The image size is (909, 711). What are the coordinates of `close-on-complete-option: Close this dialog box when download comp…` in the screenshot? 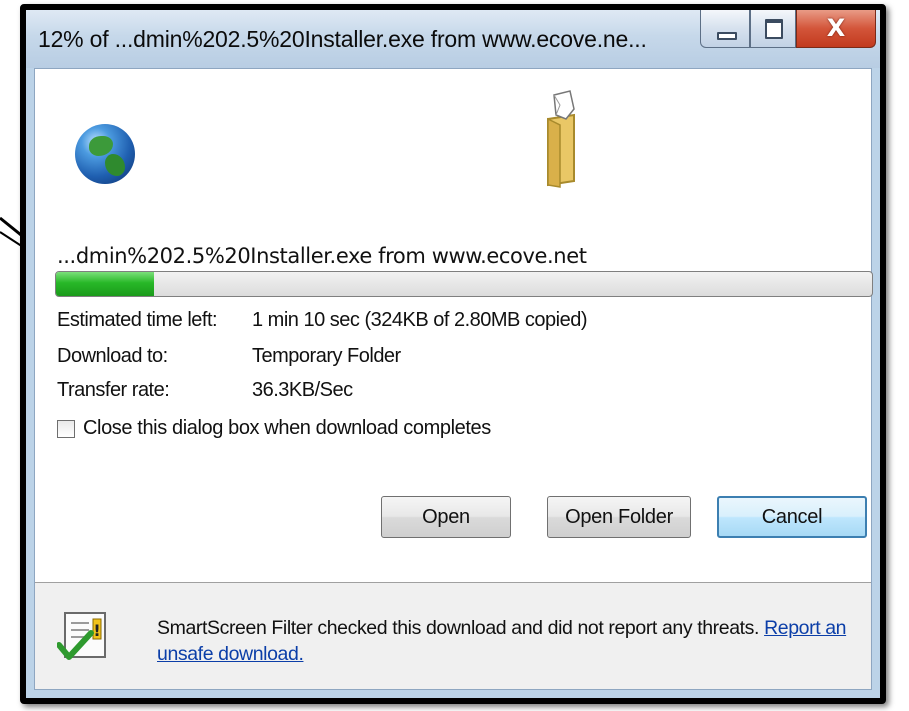 It's located at (274, 428).